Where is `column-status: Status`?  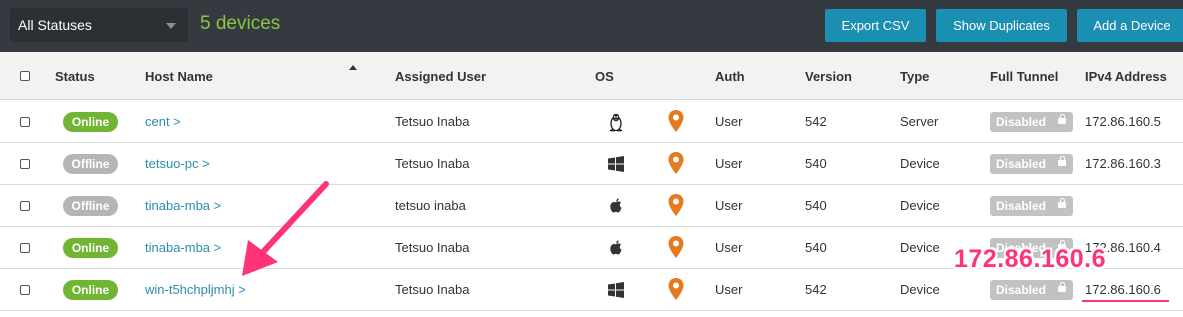 column-status: Status is located at coordinates (75, 76).